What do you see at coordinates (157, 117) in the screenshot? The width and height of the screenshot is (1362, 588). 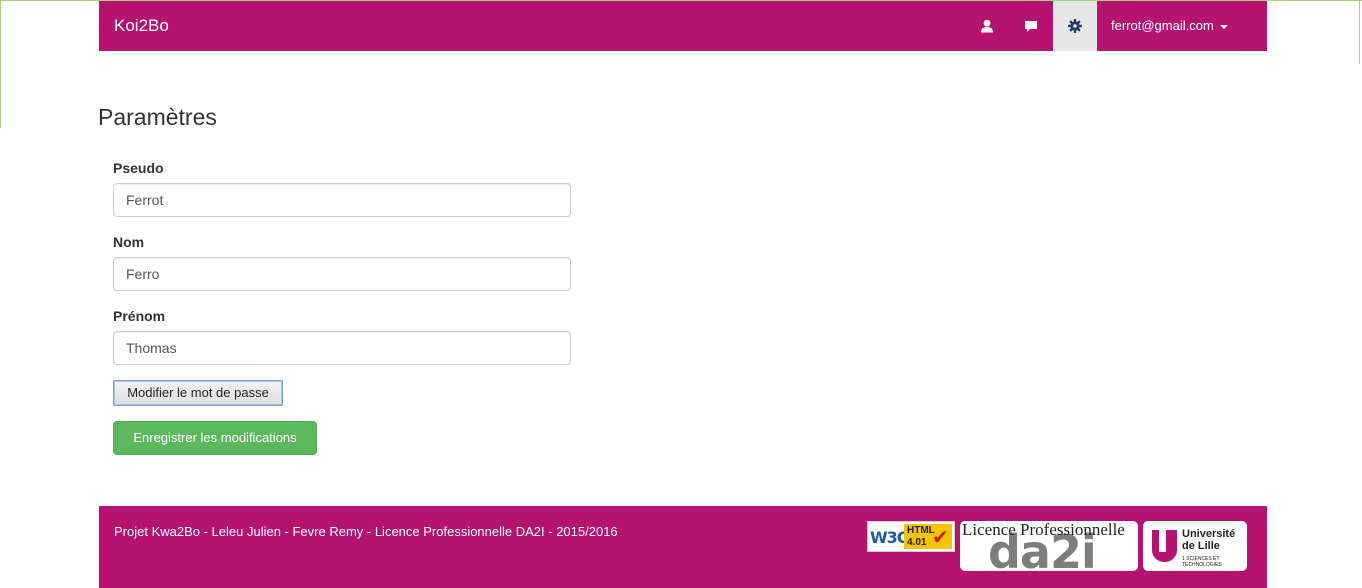 I see `page-title: Paramètres` at bounding box center [157, 117].